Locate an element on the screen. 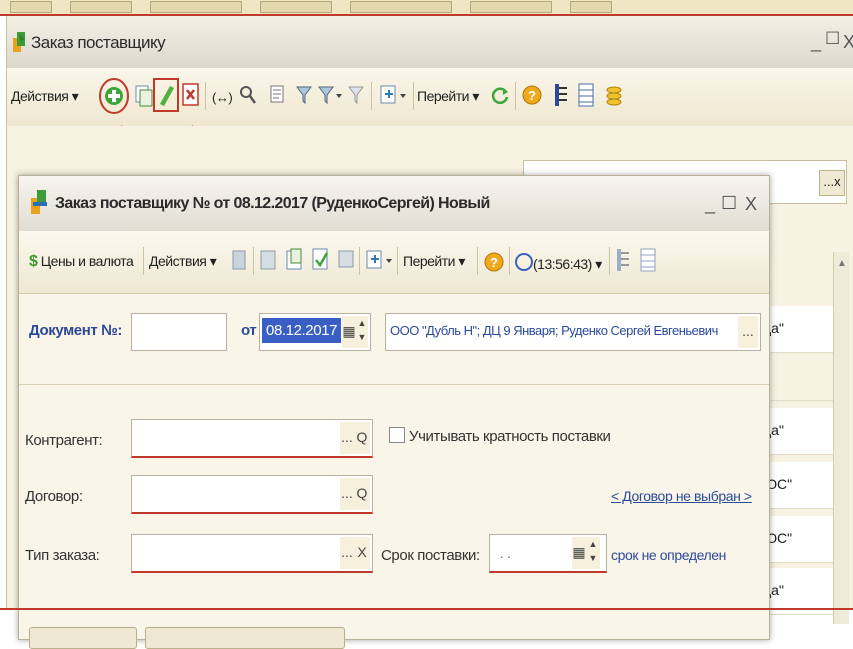 Image resolution: width=853 pixels, height=649 pixels. delivery-spinner-icon: ▲ ▼ is located at coordinates (593, 553).